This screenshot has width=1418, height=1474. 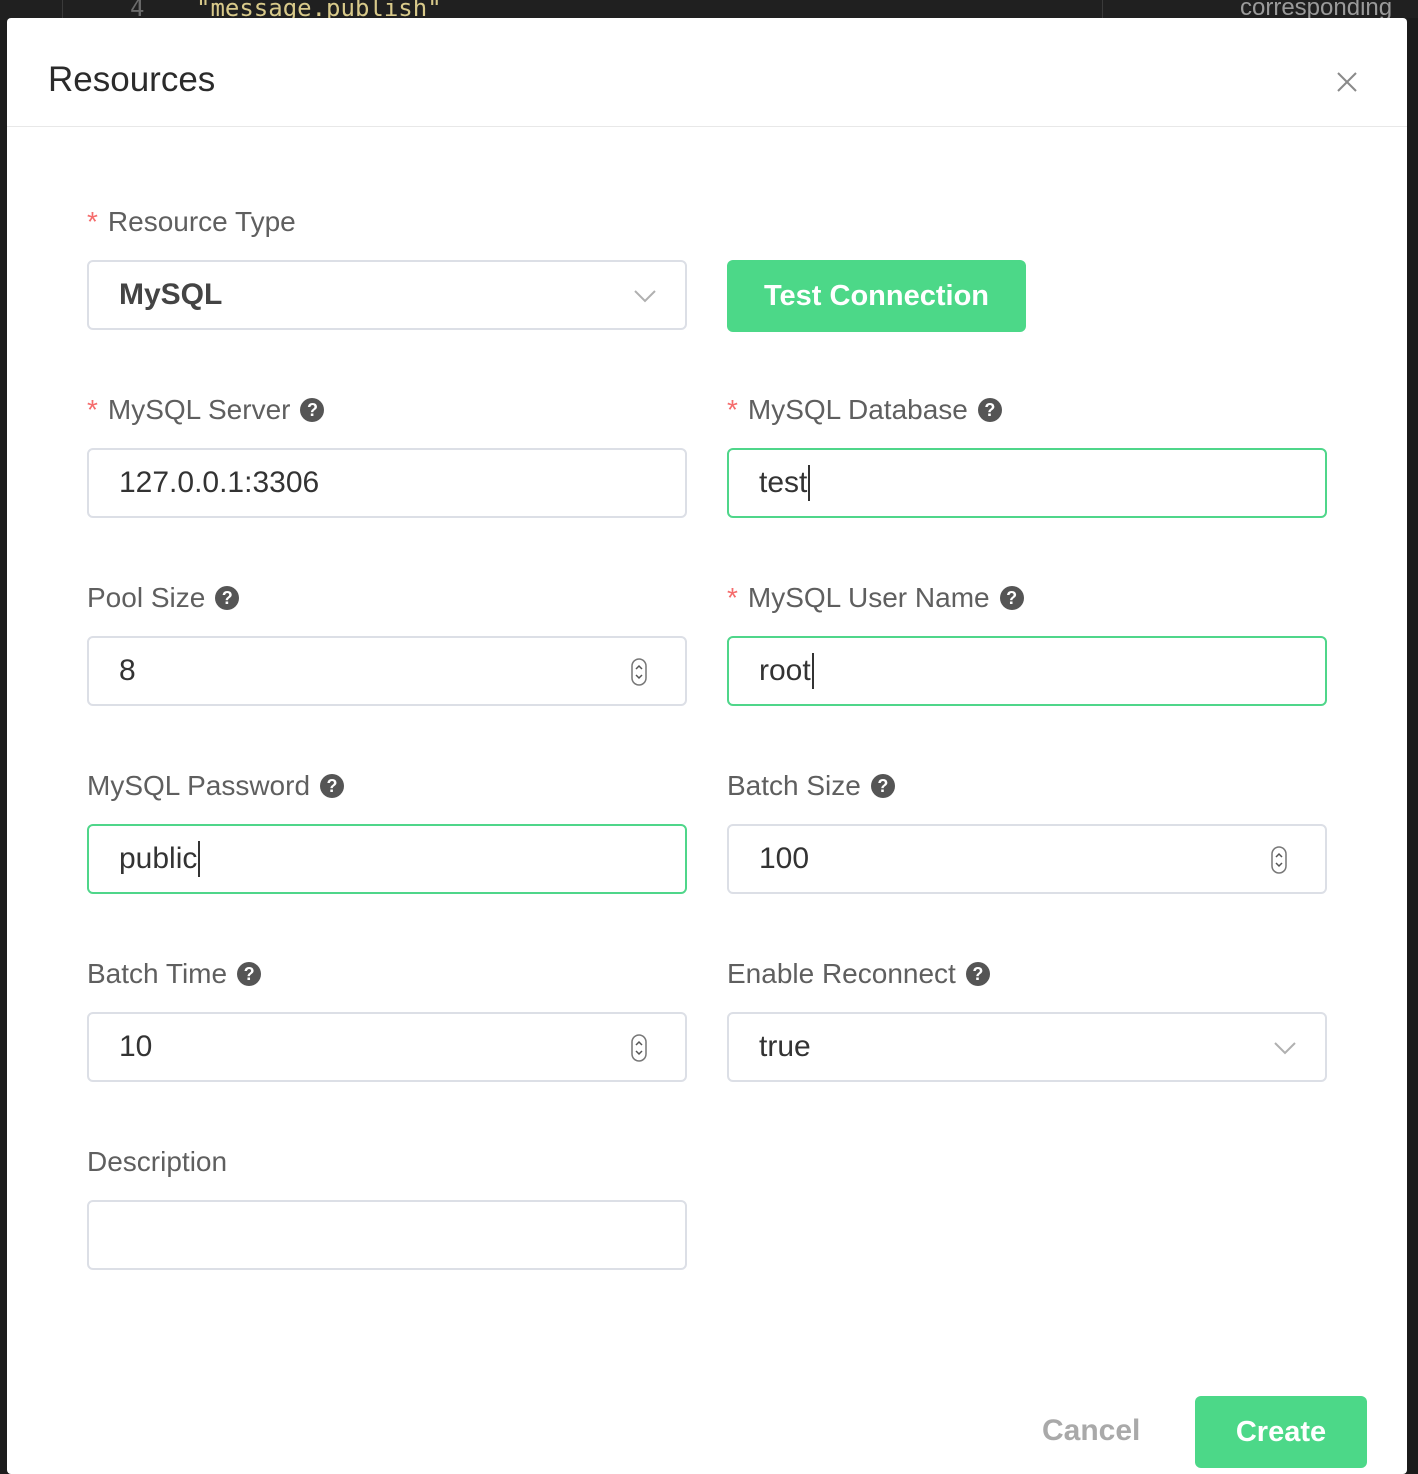 What do you see at coordinates (199, 785) in the screenshot?
I see `mysql-password-label-text: MySQL Password` at bounding box center [199, 785].